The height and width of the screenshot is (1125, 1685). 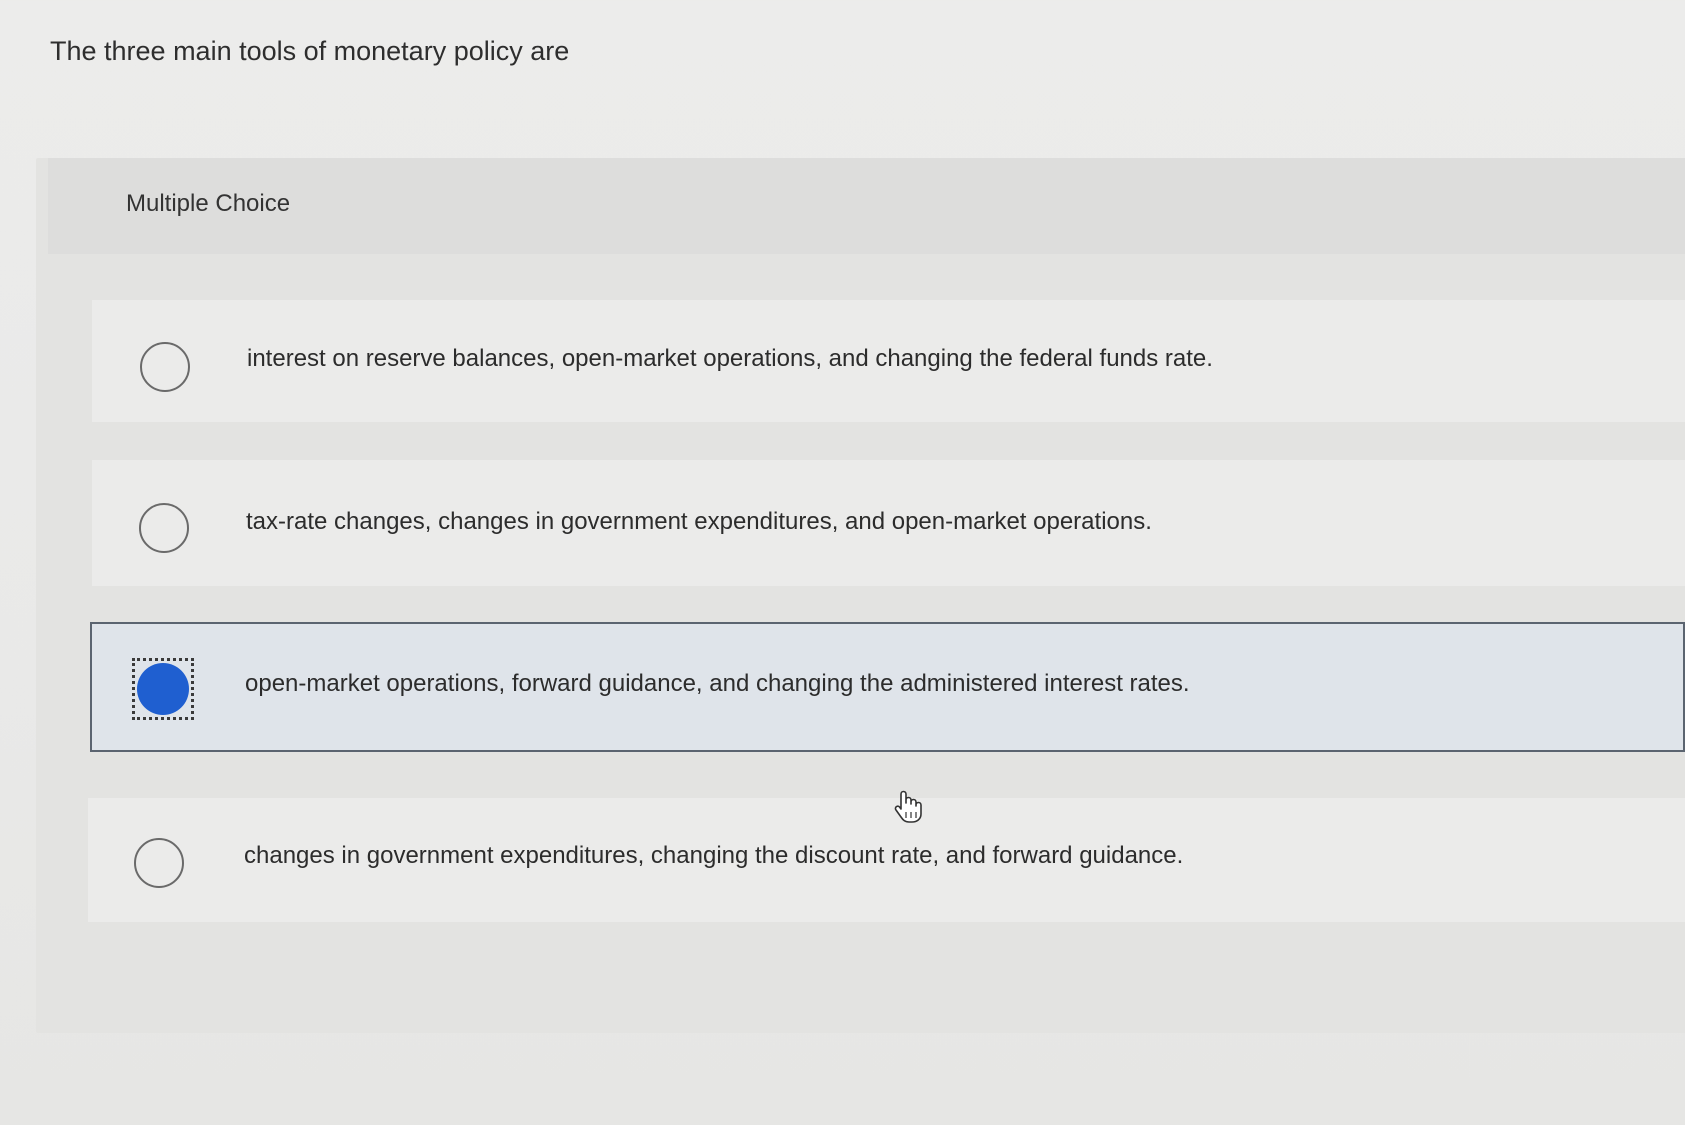 What do you see at coordinates (908, 807) in the screenshot?
I see `hand-pointer-icon` at bounding box center [908, 807].